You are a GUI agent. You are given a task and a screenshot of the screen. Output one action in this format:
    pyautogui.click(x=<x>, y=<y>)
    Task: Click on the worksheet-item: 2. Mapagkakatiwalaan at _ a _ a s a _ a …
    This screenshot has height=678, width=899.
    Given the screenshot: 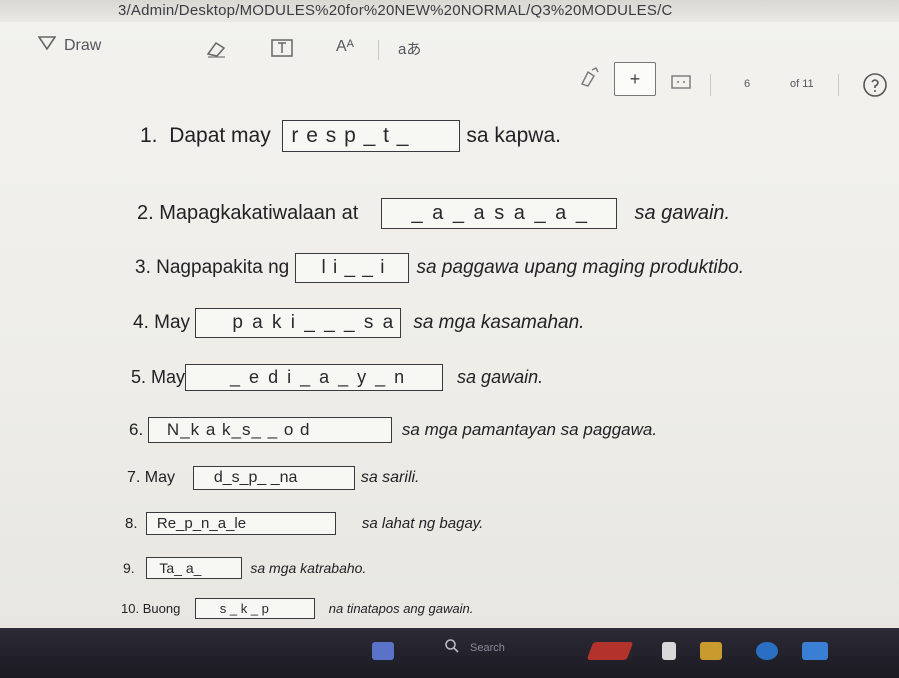 What is the action you would take?
    pyautogui.click(x=433, y=213)
    